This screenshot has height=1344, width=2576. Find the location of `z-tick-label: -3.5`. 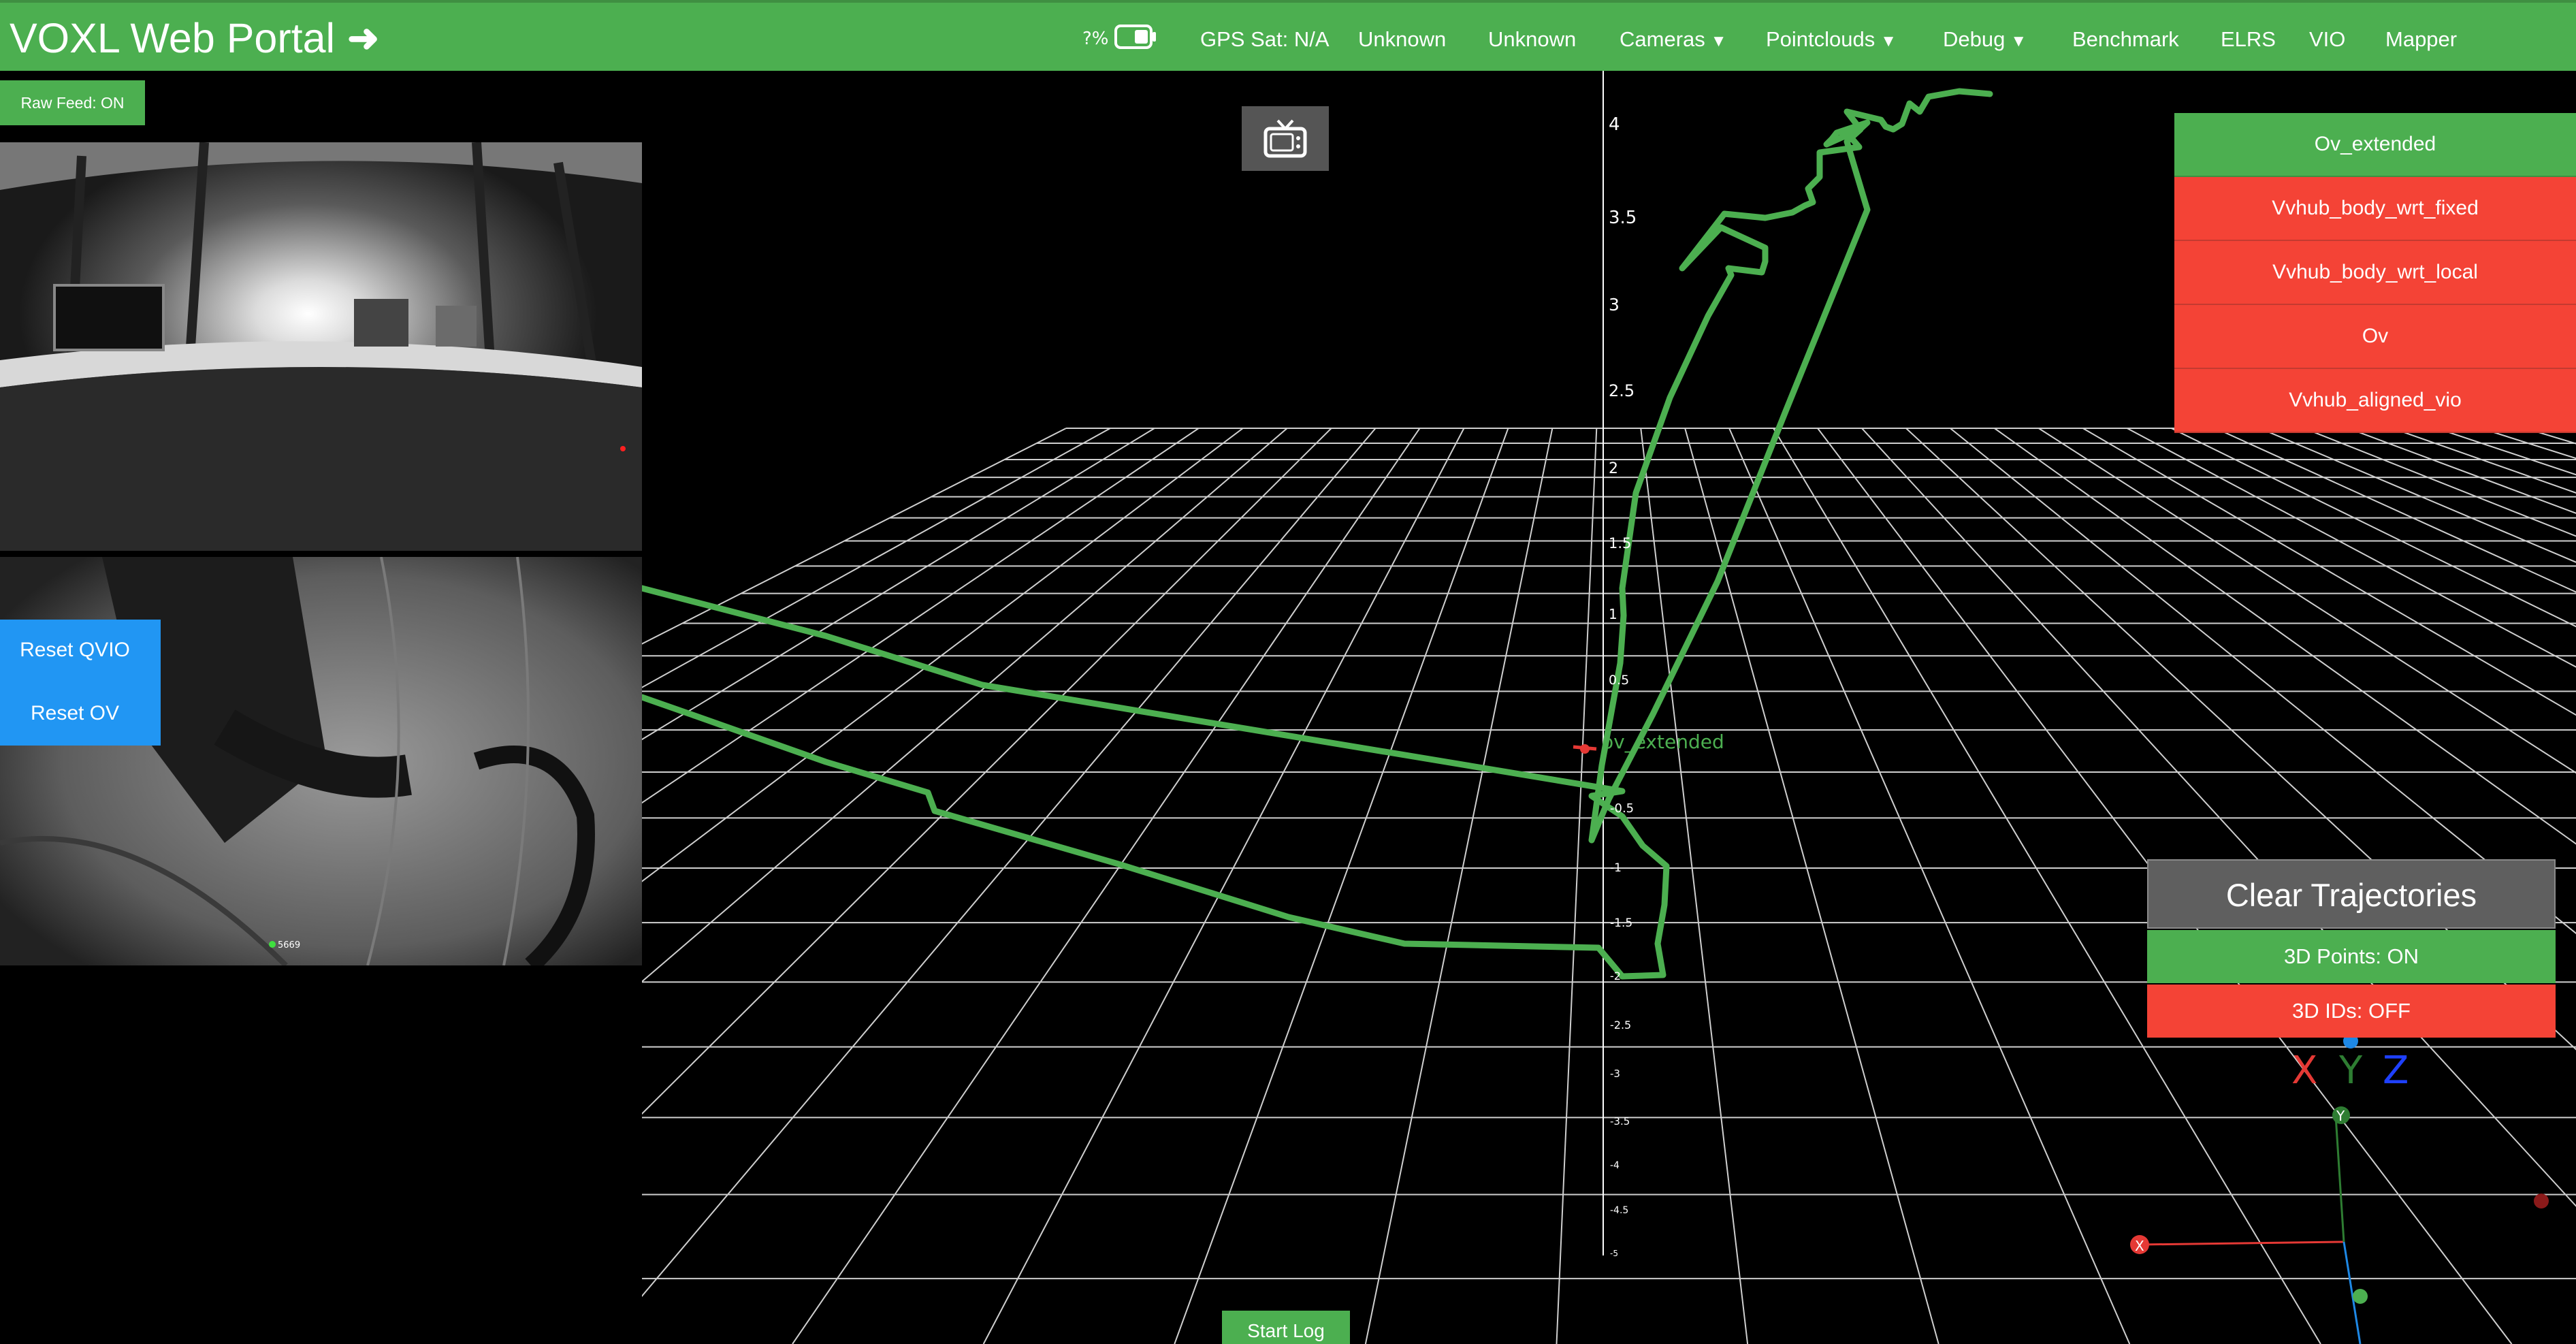

z-tick-label: -3.5 is located at coordinates (1620, 1121).